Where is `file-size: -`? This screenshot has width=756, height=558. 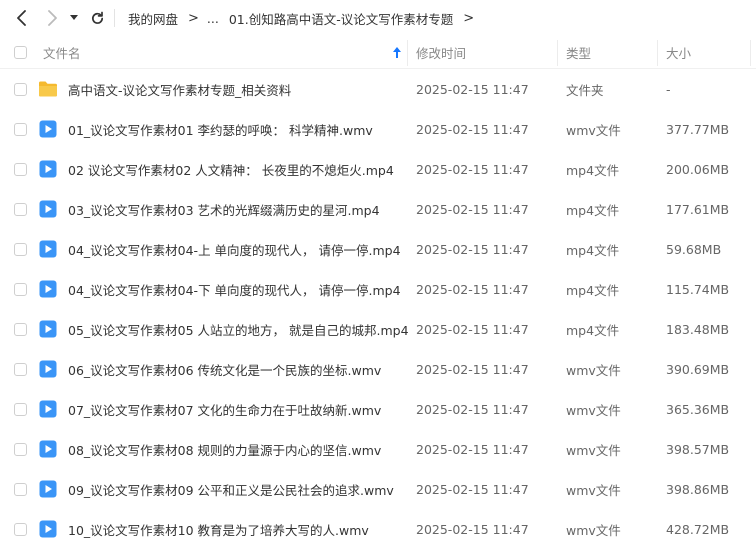 file-size: - is located at coordinates (668, 89).